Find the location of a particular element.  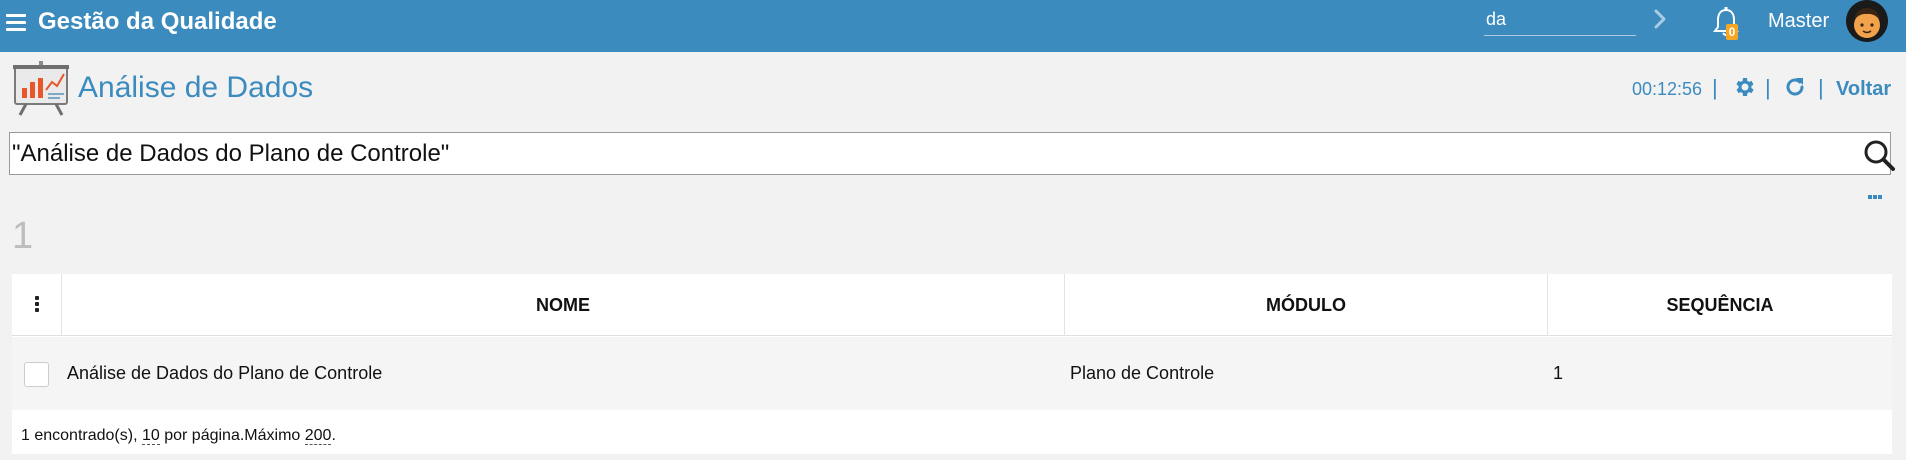

gear-icon is located at coordinates (1744, 87).